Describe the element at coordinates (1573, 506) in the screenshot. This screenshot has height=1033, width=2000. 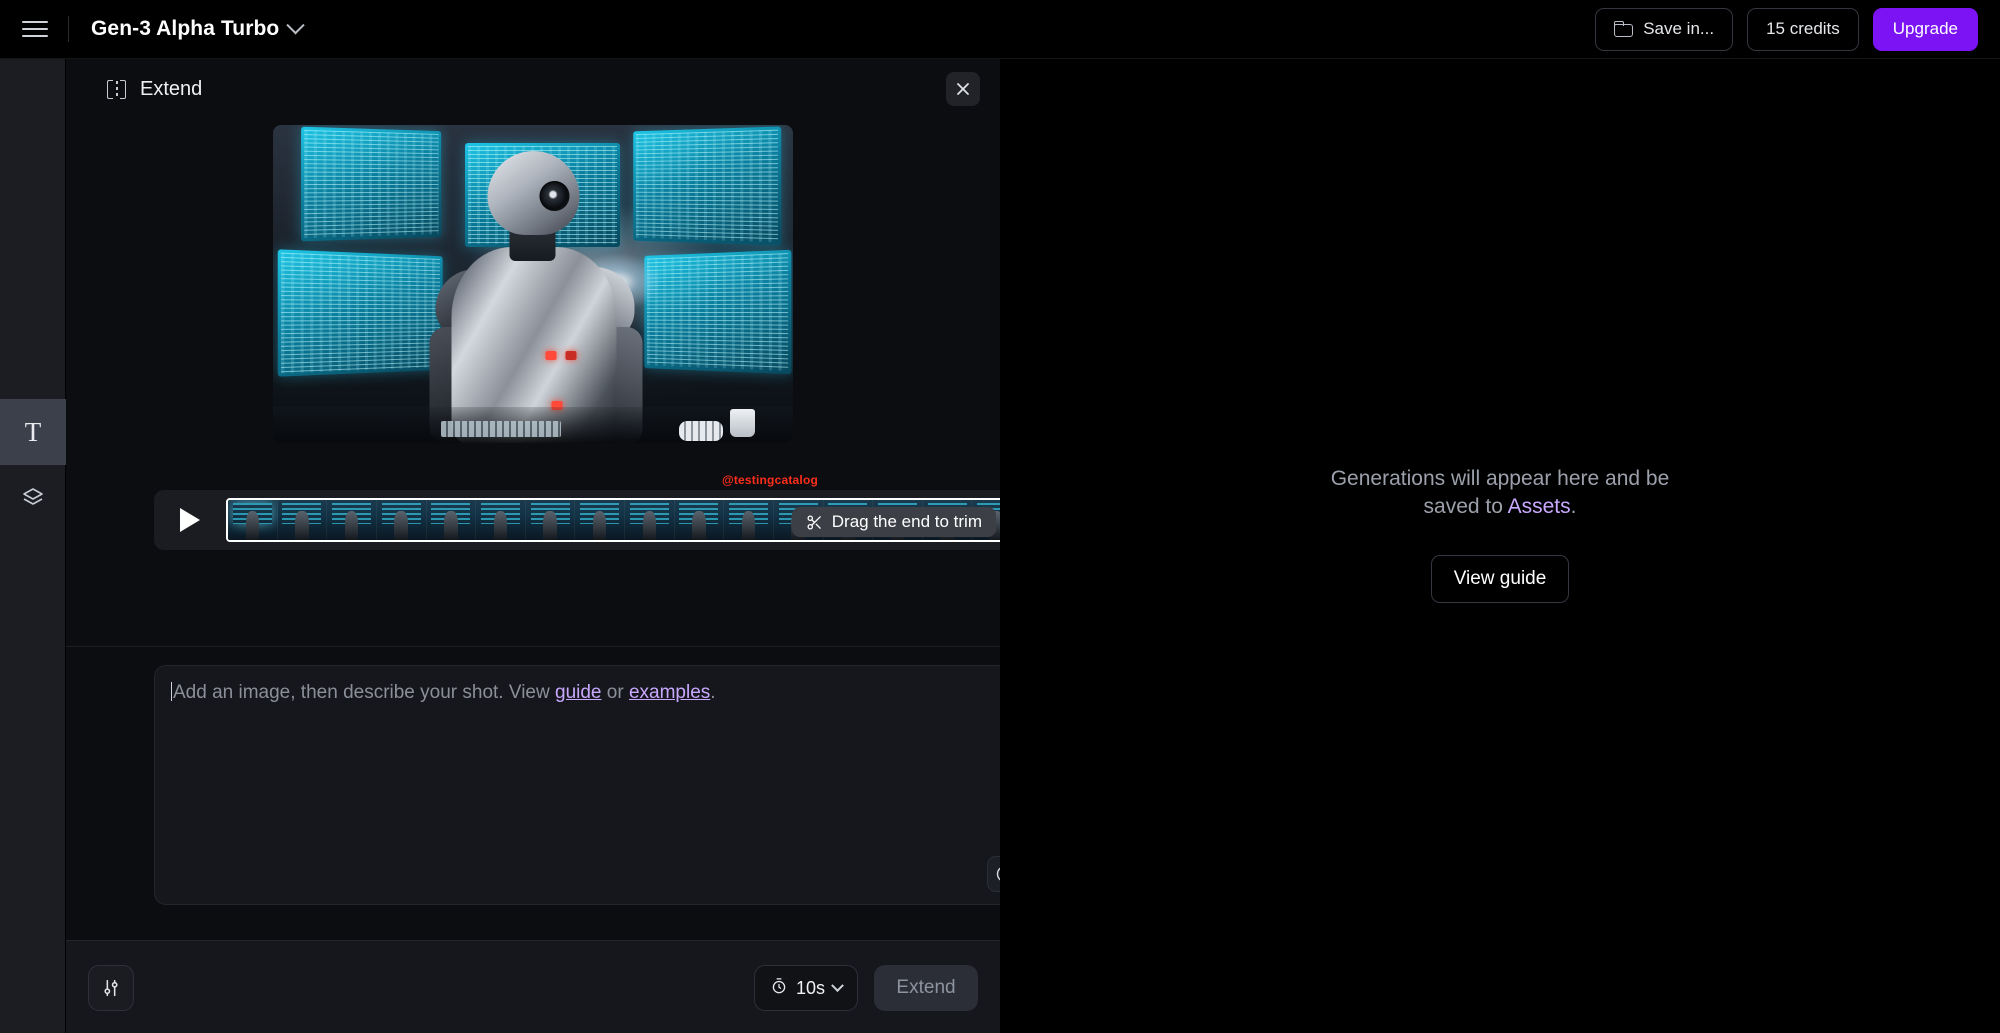
I see `empty-line-2-suffix: .` at that location.